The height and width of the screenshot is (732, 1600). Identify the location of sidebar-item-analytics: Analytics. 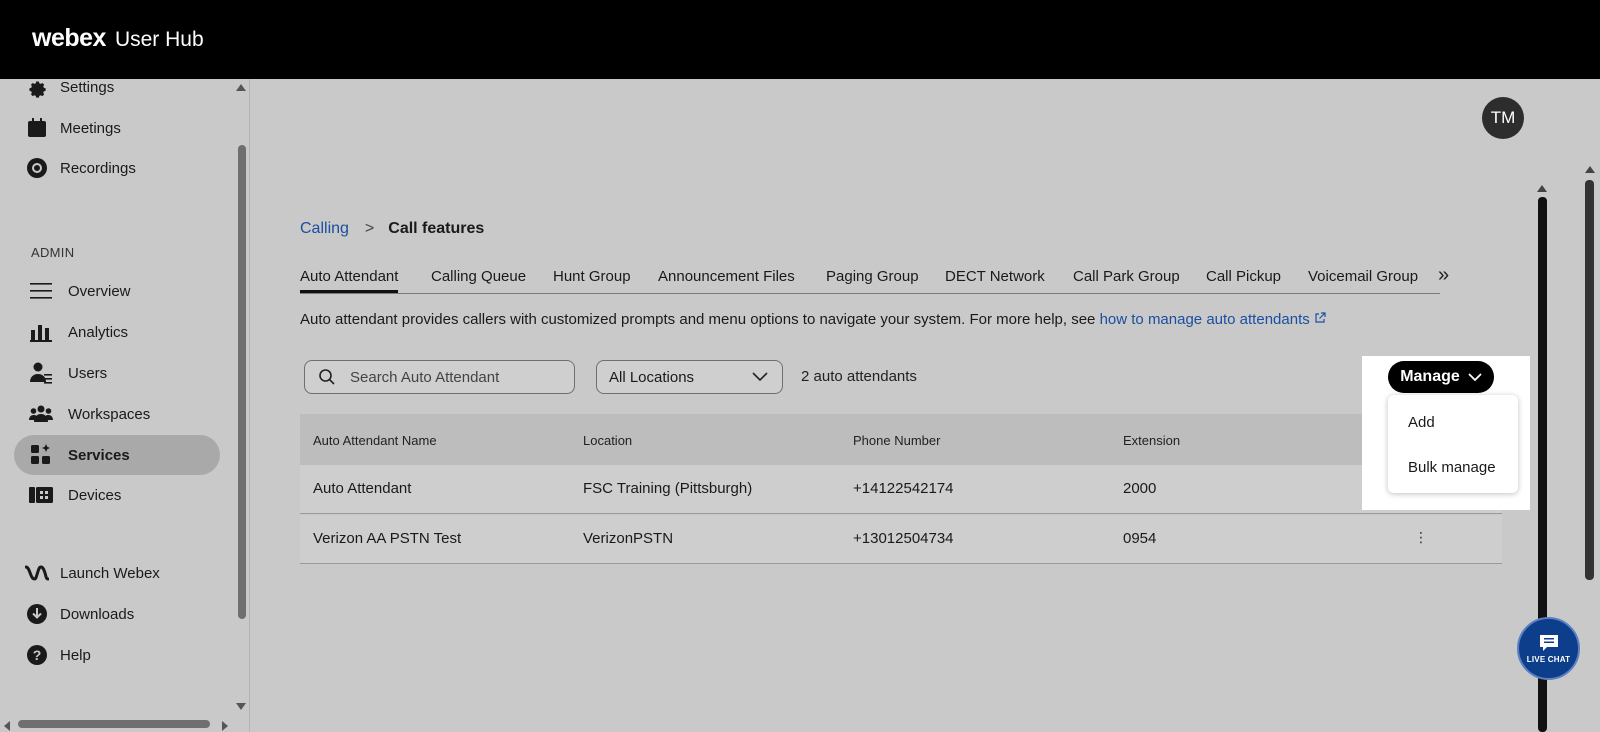
(117, 332).